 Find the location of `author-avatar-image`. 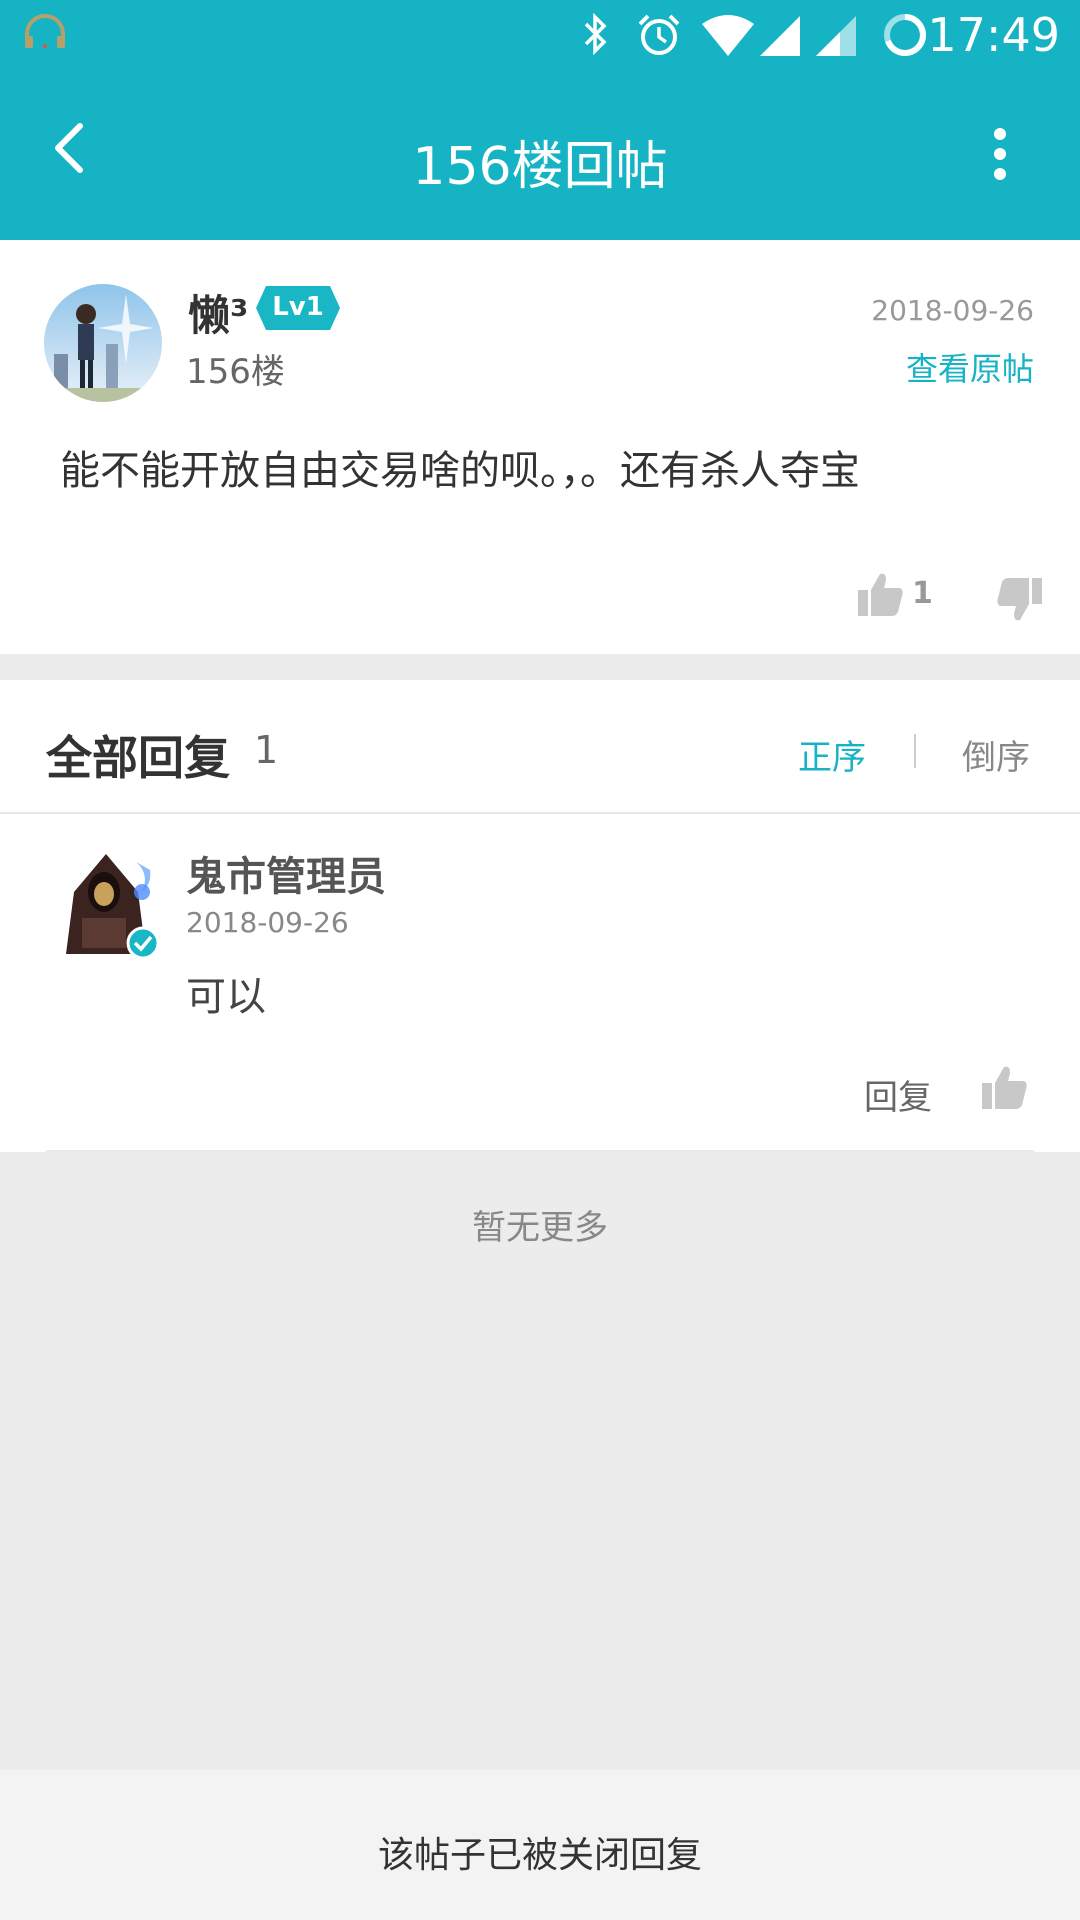

author-avatar-image is located at coordinates (103, 343).